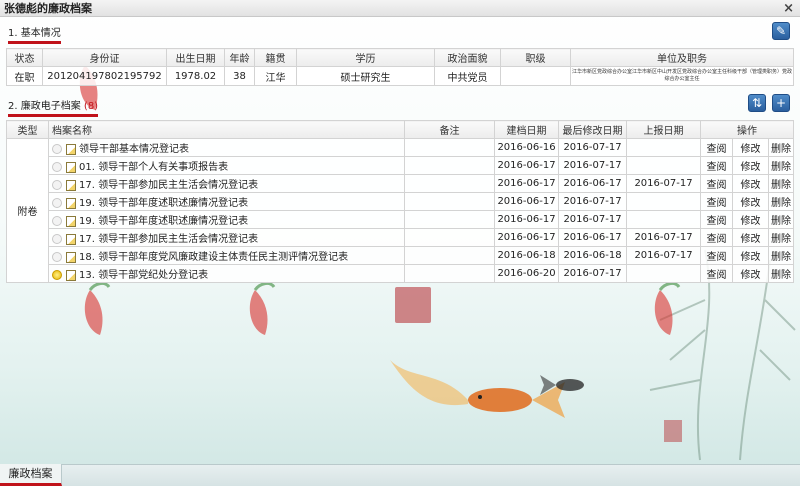 The image size is (800, 486). Describe the element at coordinates (365, 57) in the screenshot. I see `col-education: 学历` at that location.